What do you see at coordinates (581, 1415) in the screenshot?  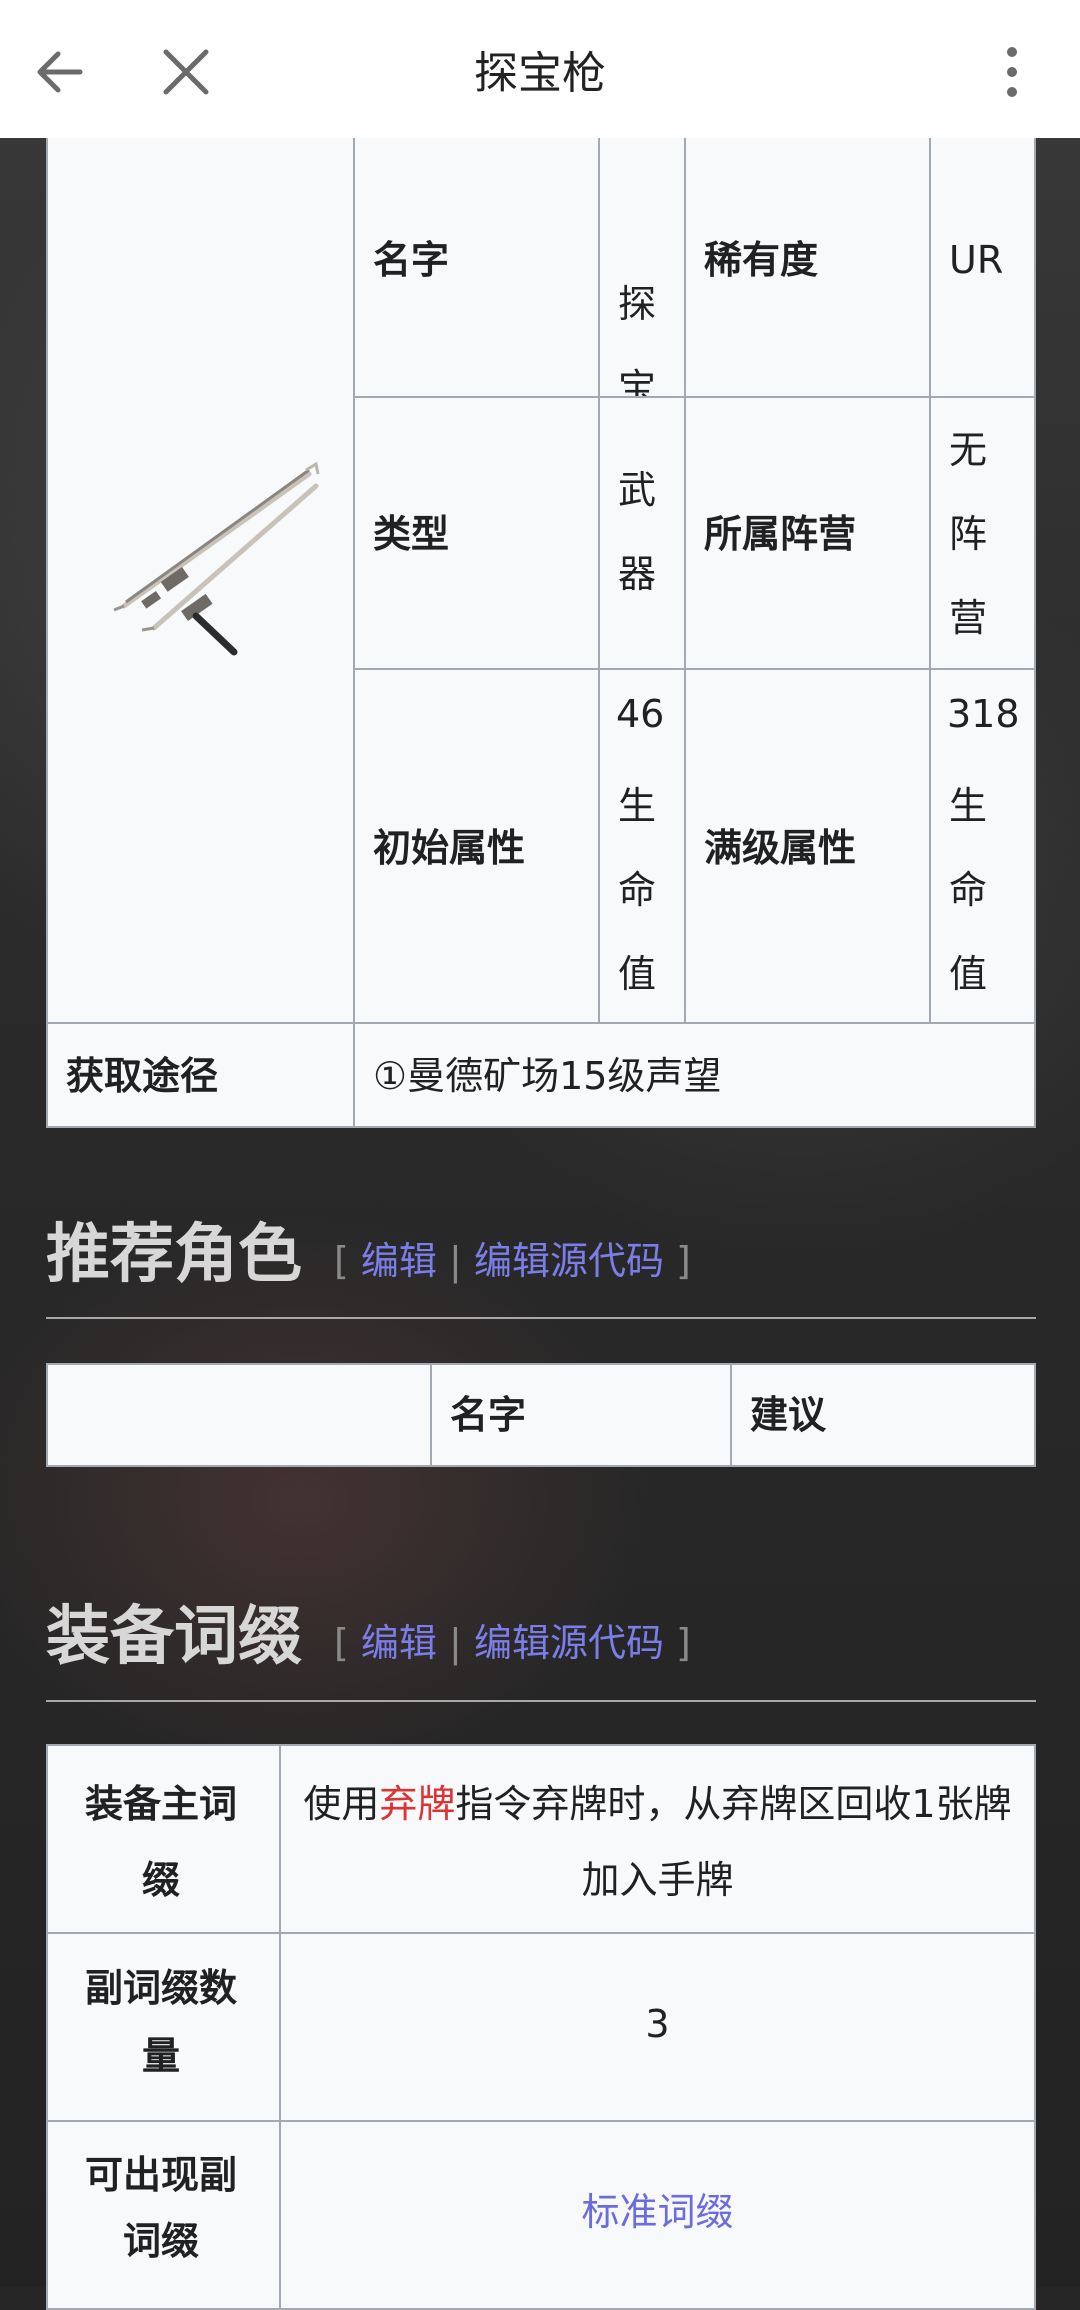 I see `recommend-name-header: 名字` at bounding box center [581, 1415].